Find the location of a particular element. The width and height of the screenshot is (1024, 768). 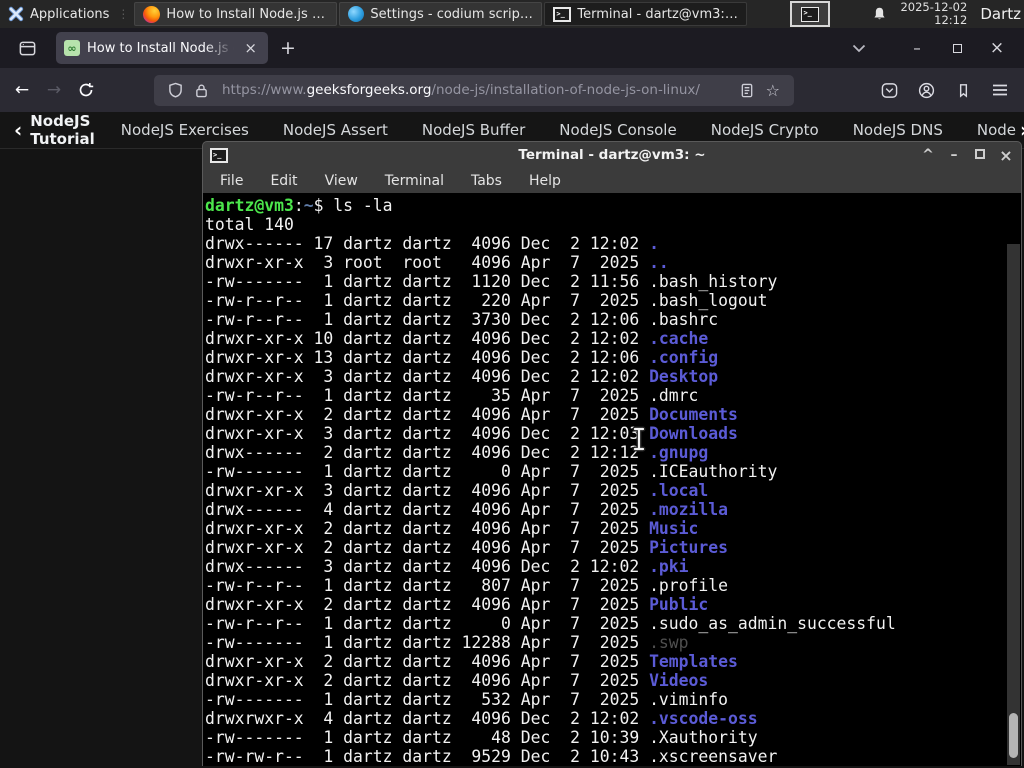

terminal-title: Terminal - dartz@vm3: ~ is located at coordinates (612, 155).